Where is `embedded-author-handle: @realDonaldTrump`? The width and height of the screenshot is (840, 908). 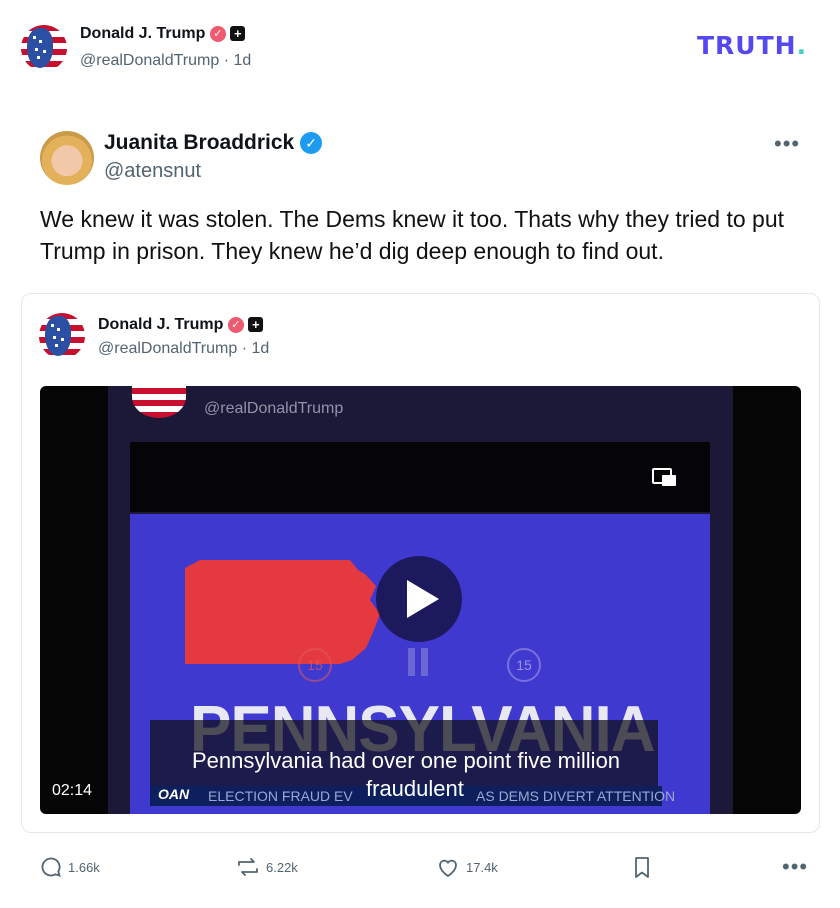 embedded-author-handle: @realDonaldTrump is located at coordinates (167, 348).